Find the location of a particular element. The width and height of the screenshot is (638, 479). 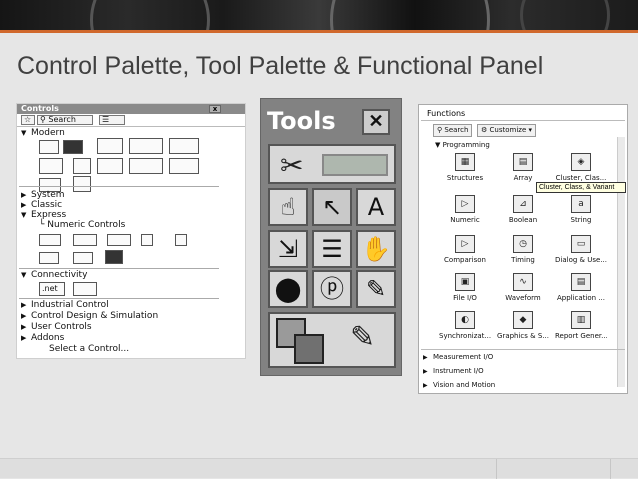

subpalette-measurement-io: ▶ Measurement I/O is located at coordinates (458, 357).